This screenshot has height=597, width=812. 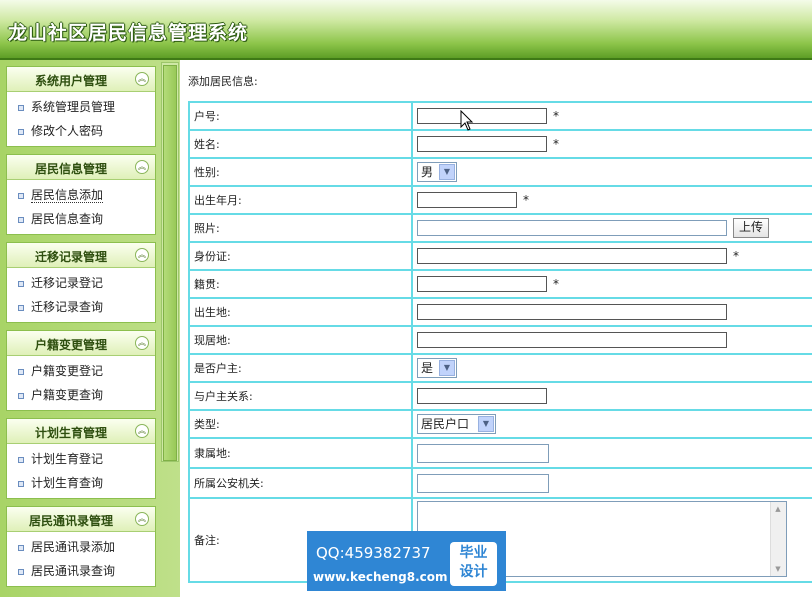 I want to click on watermark-qq: QQ:459382737, so click(x=373, y=553).